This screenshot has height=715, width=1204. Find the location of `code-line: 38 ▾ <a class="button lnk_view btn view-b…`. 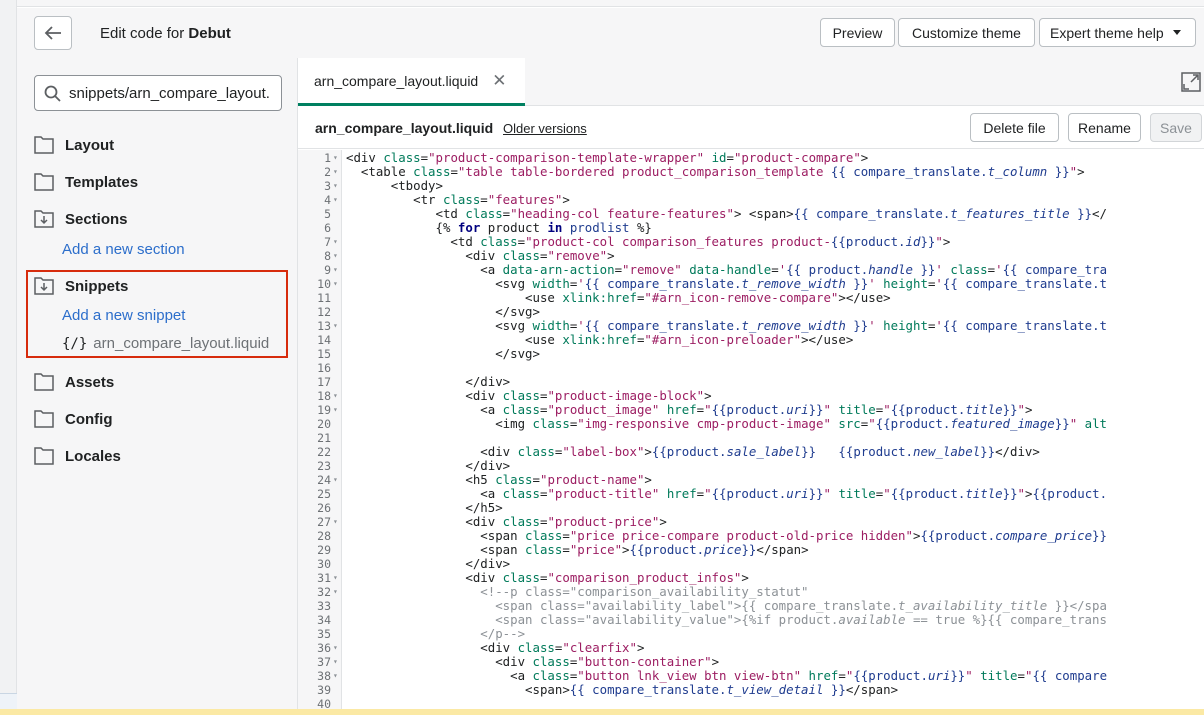

code-line: 38 ▾ <a class="button lnk_view btn view-b… is located at coordinates (751, 676).